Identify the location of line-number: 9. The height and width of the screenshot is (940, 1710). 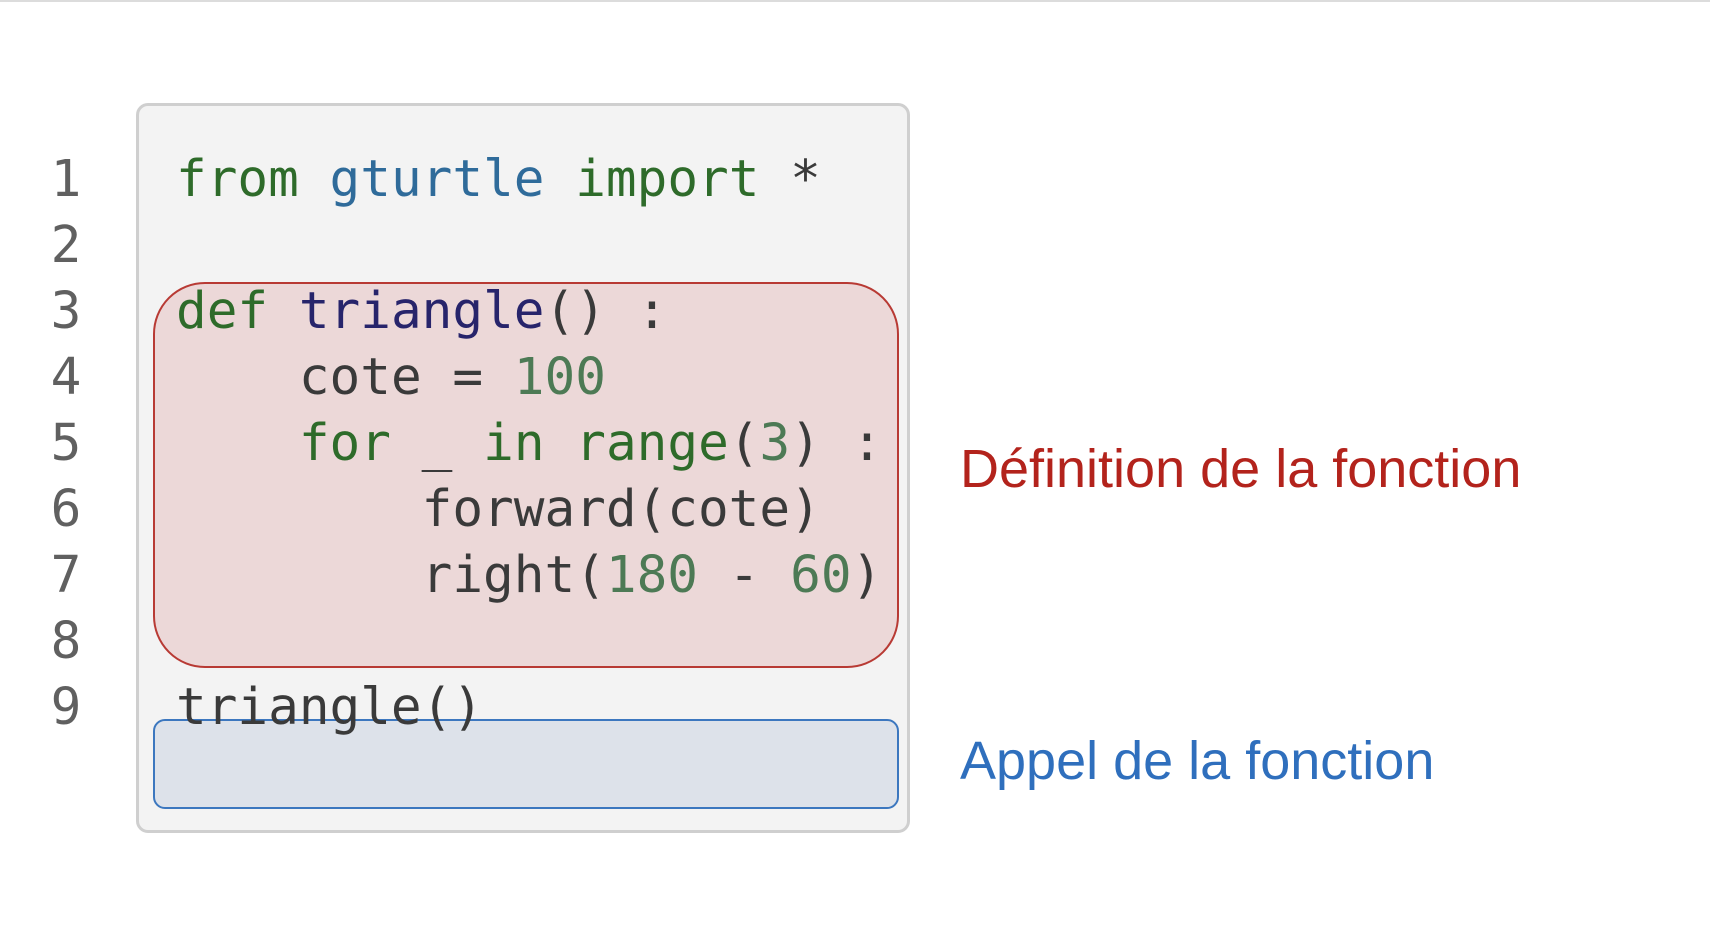
(66, 707).